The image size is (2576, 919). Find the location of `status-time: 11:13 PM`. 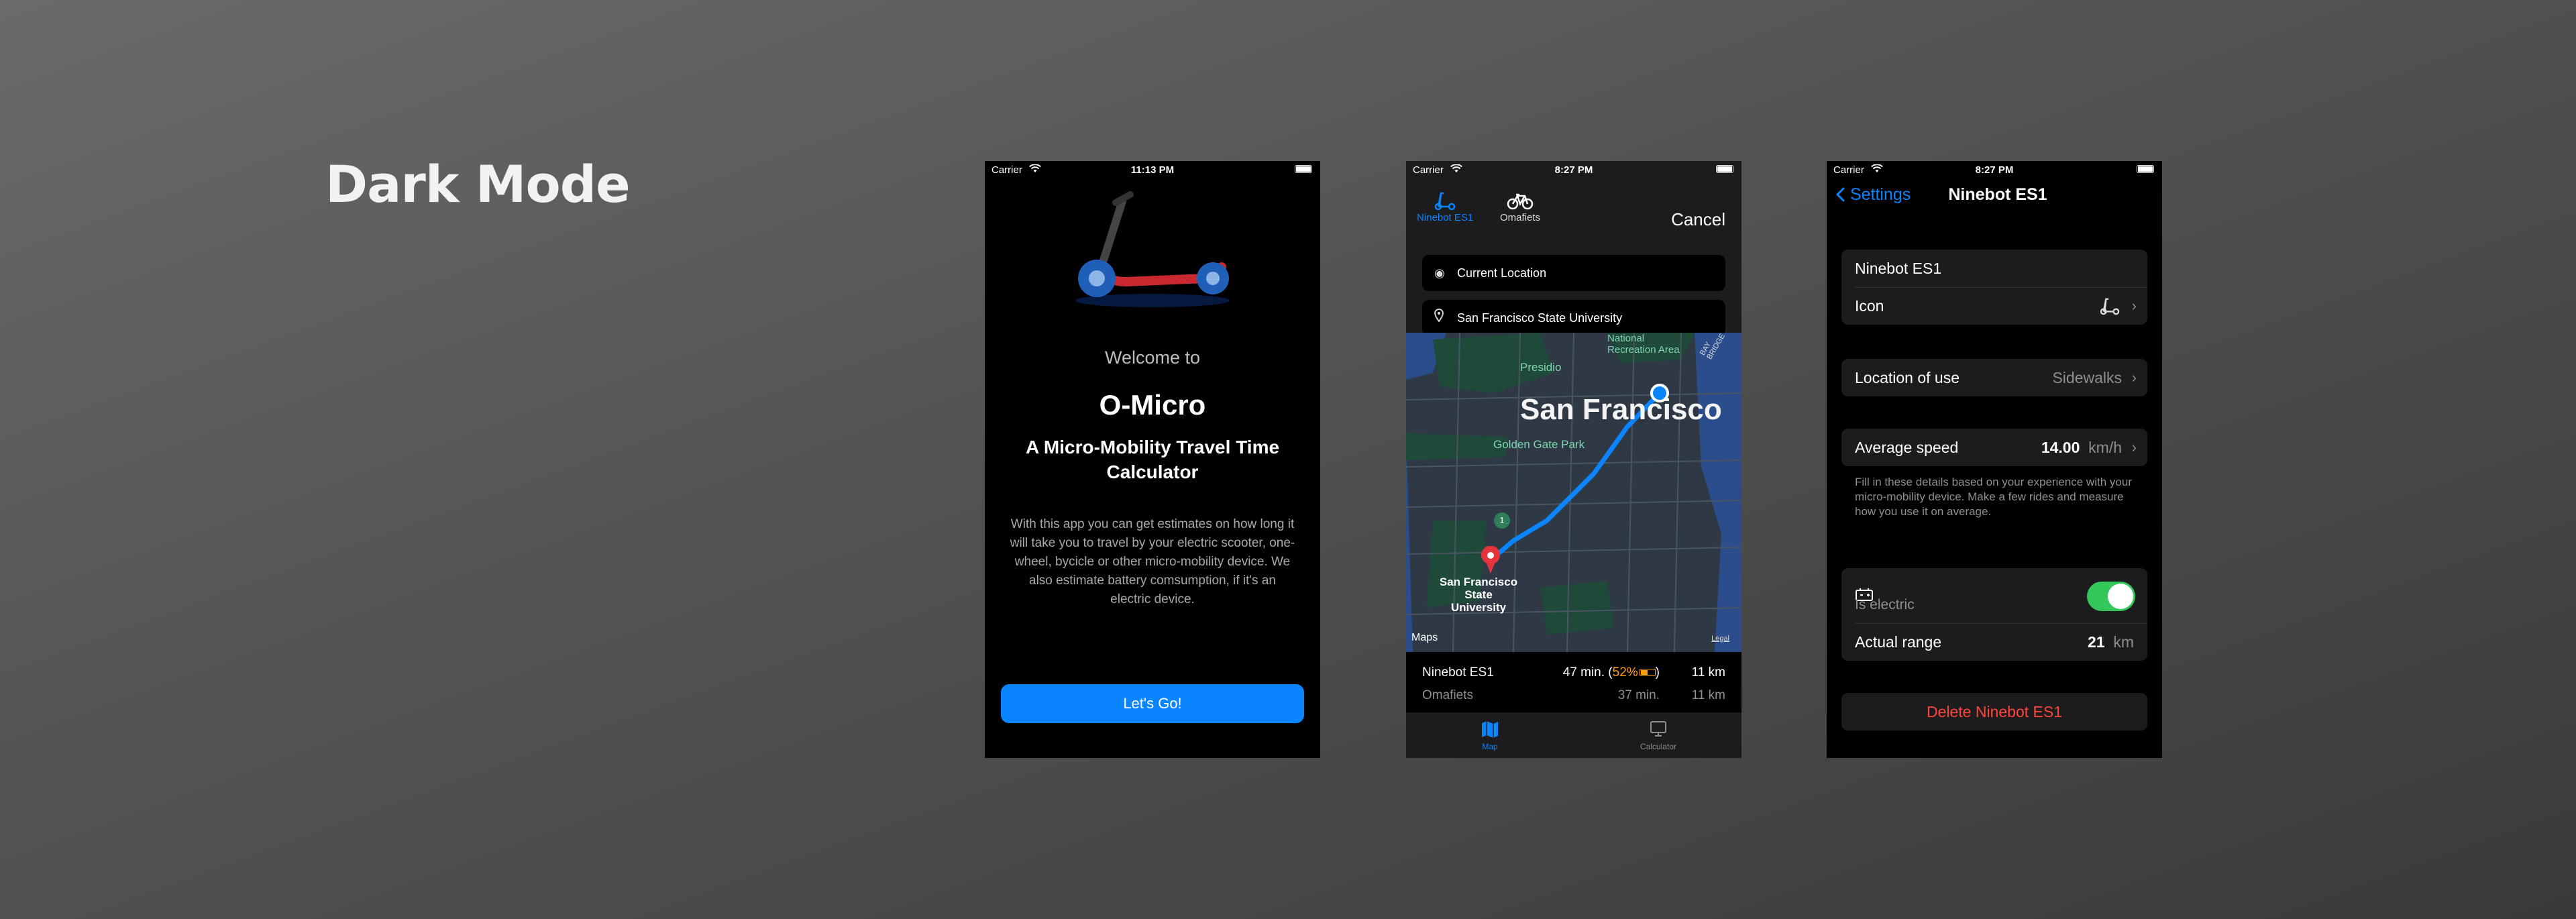

status-time: 11:13 PM is located at coordinates (1152, 170).